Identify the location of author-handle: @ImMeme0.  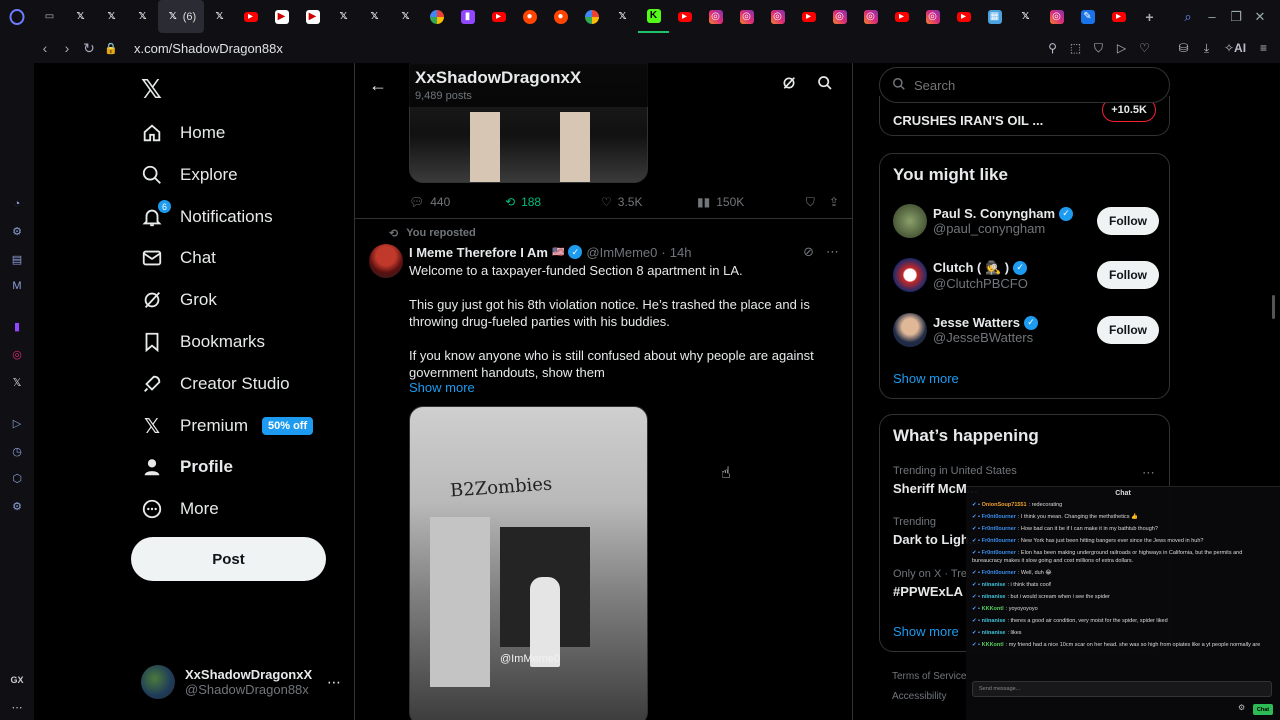
(621, 252).